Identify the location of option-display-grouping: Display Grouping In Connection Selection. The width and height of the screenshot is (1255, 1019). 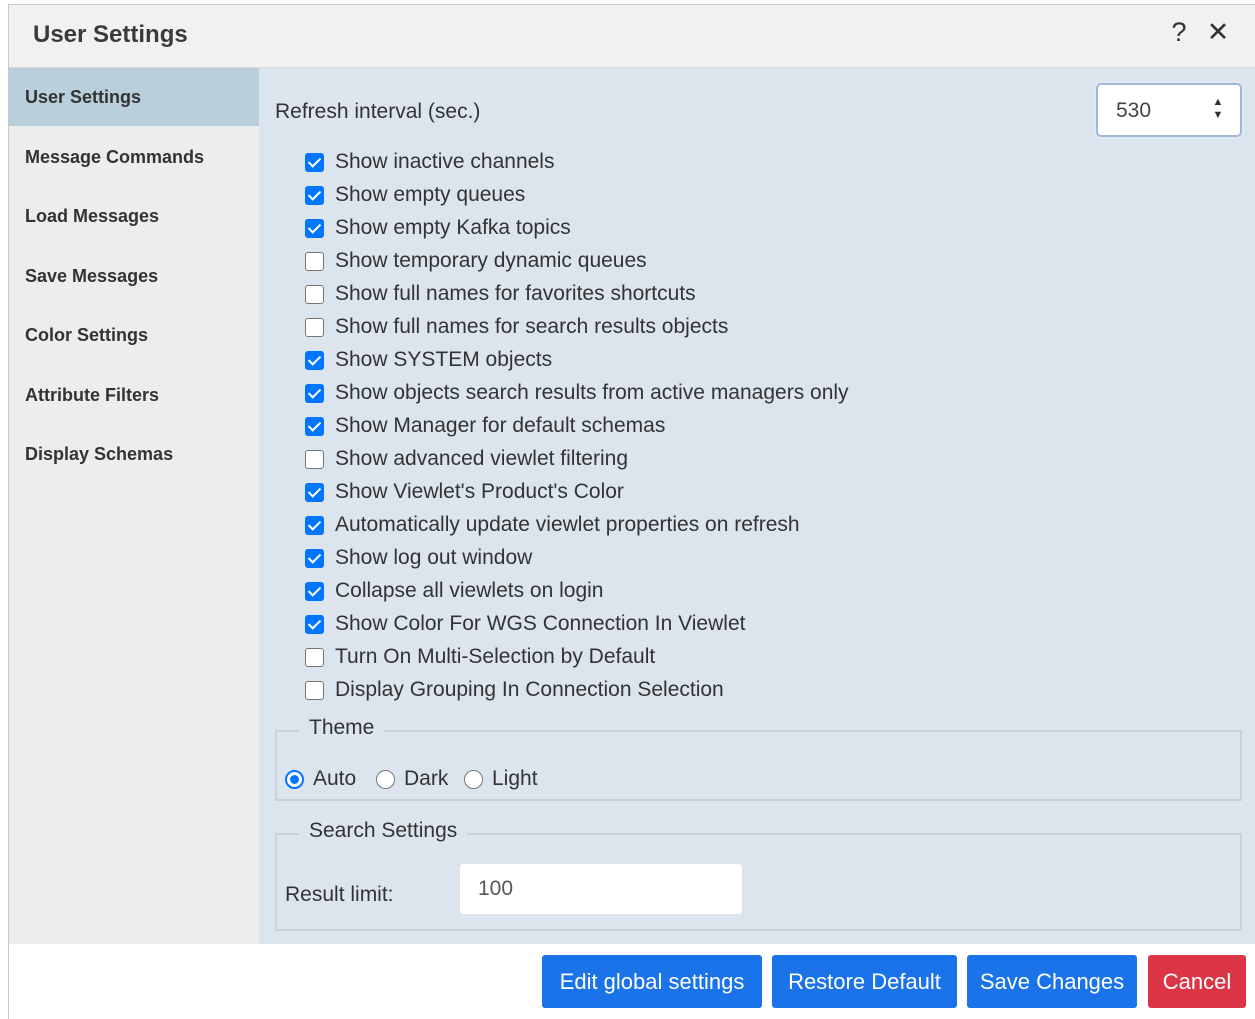
(514, 690).